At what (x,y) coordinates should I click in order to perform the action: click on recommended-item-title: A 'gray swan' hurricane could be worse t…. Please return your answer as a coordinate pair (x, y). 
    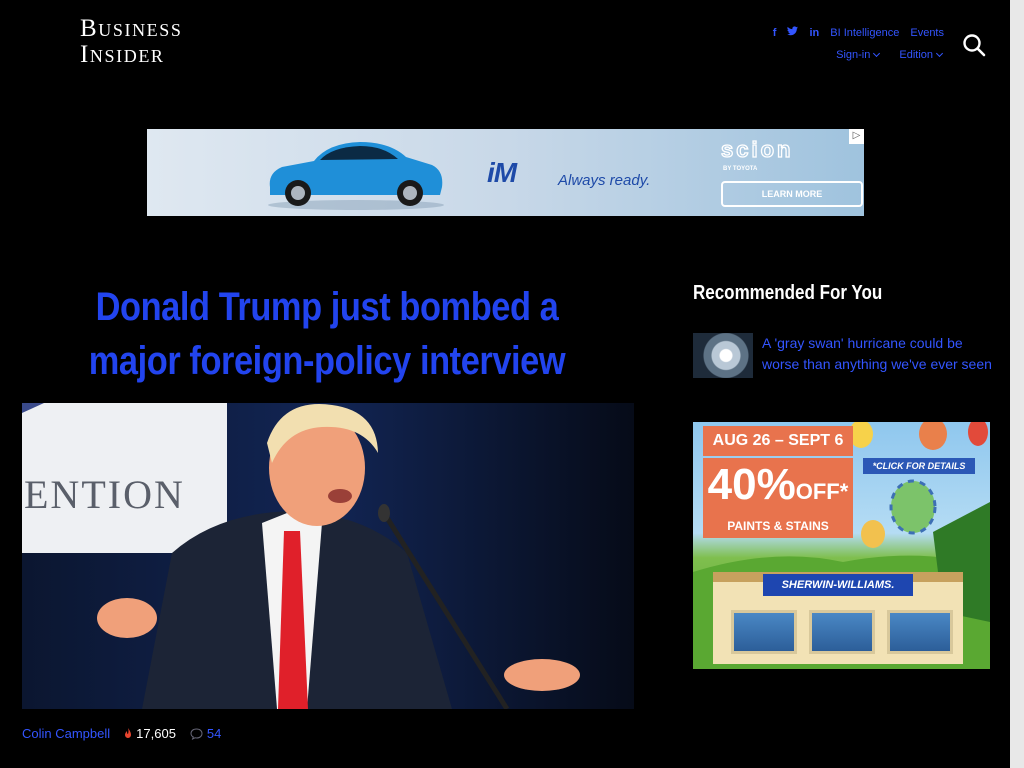
    Looking at the image, I should click on (877, 355).